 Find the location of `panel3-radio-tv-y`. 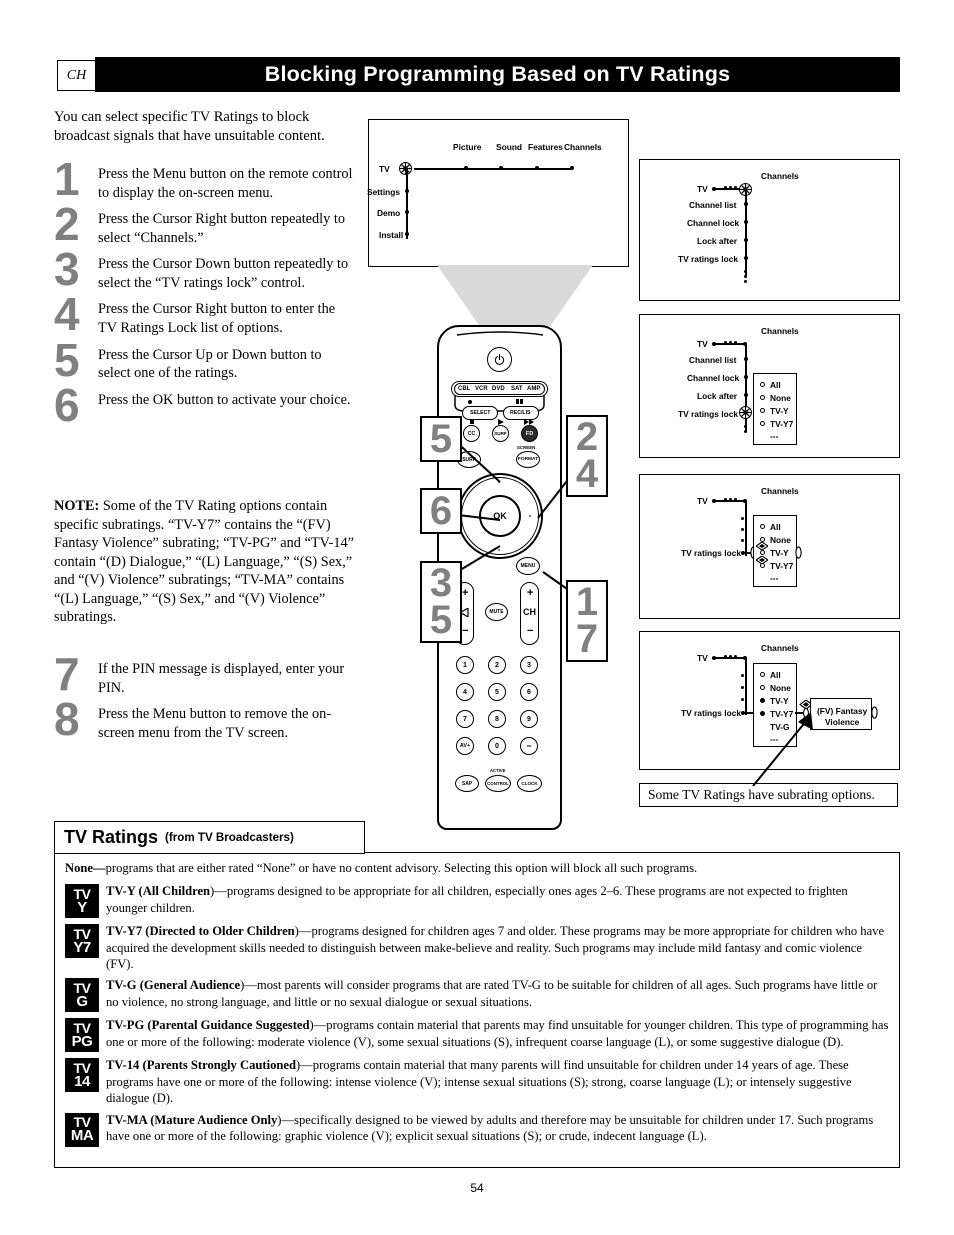

panel3-radio-tv-y is located at coordinates (762, 552).